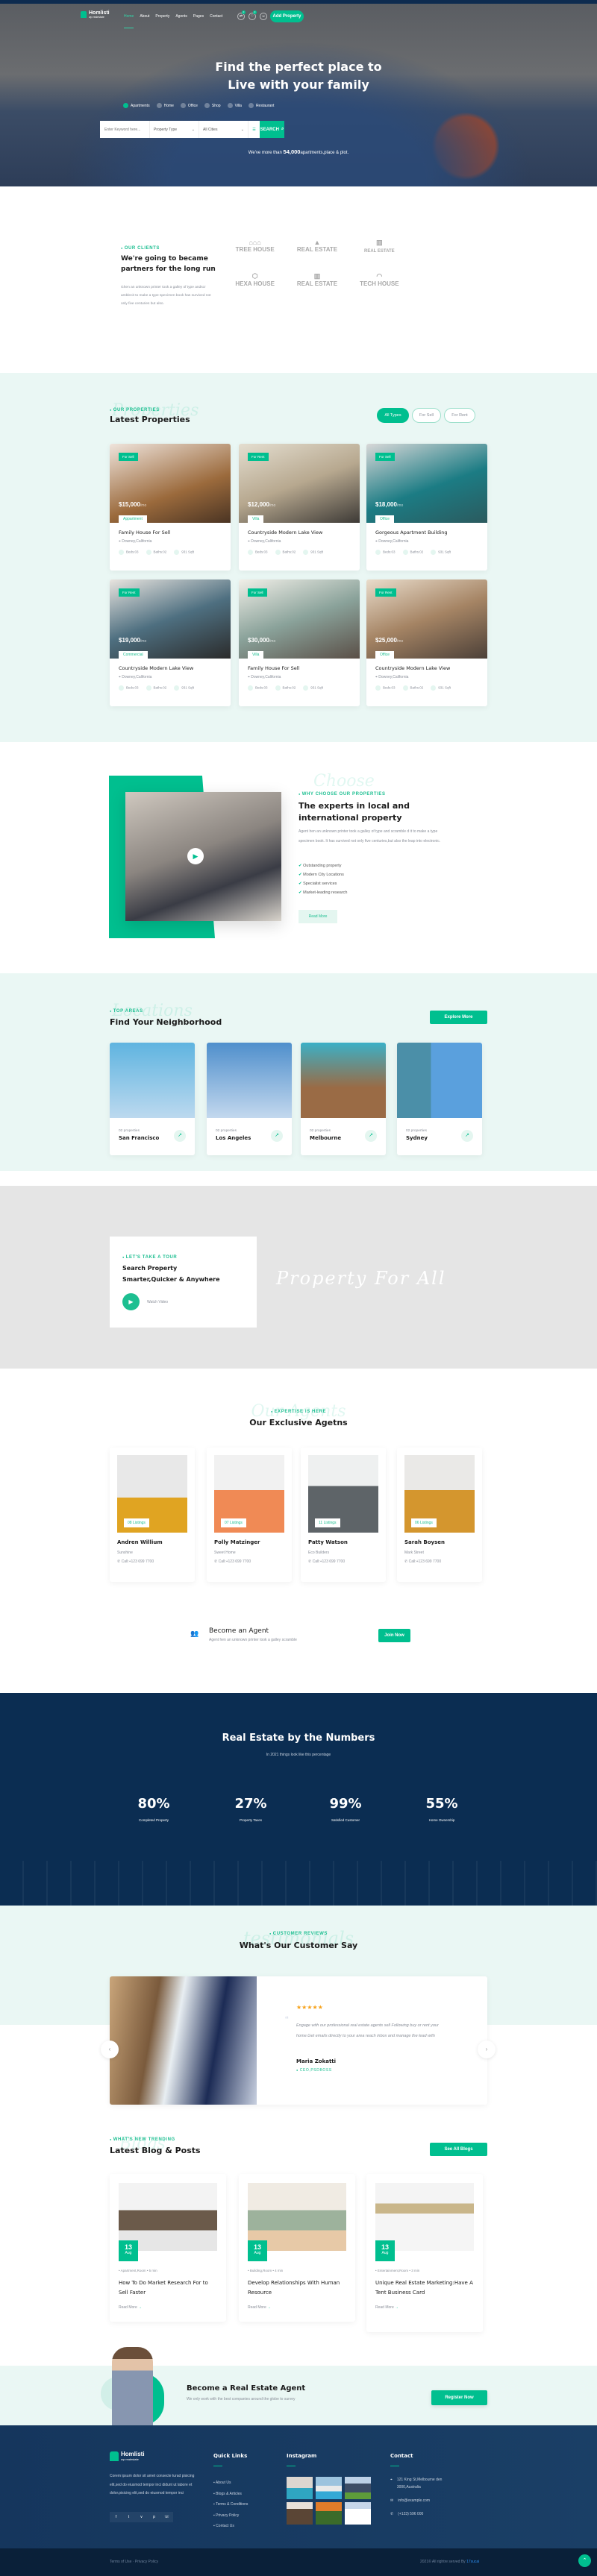  What do you see at coordinates (234, 106) in the screenshot?
I see `category-villa: Villa` at bounding box center [234, 106].